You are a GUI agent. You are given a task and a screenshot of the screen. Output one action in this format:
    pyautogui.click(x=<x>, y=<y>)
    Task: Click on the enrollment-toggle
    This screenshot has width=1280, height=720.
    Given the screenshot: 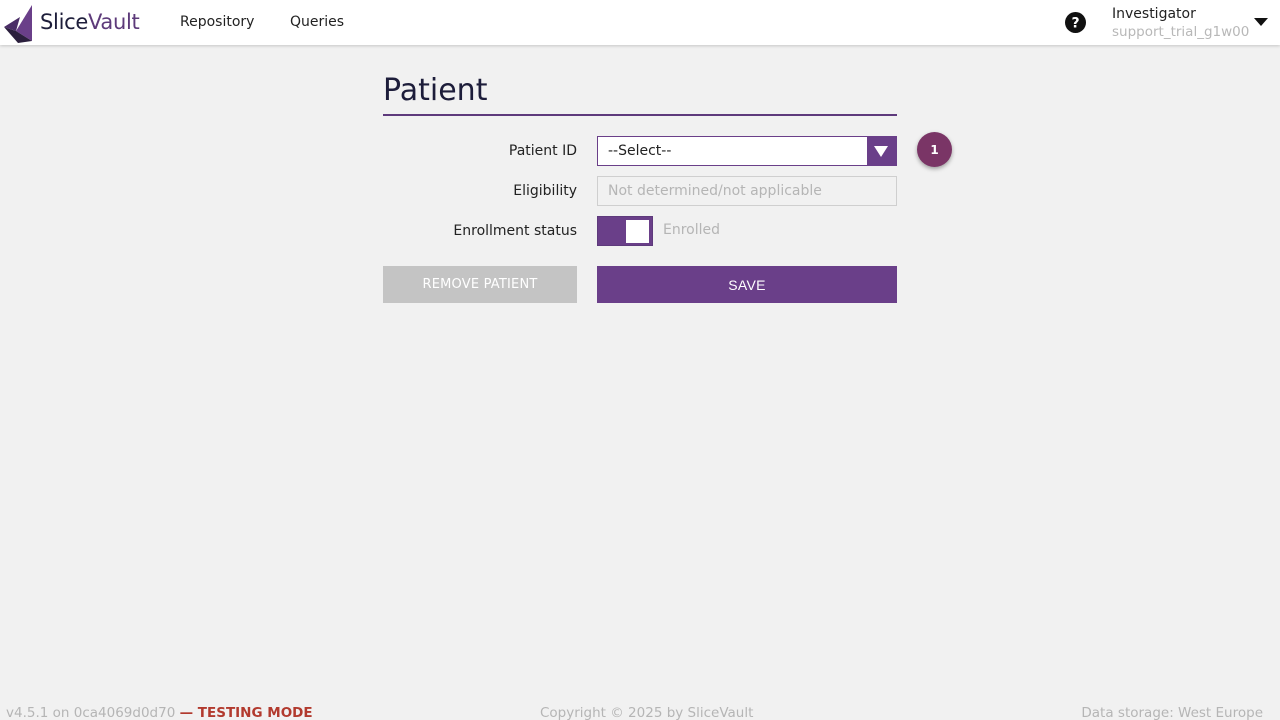 What is the action you would take?
    pyautogui.click(x=625, y=231)
    